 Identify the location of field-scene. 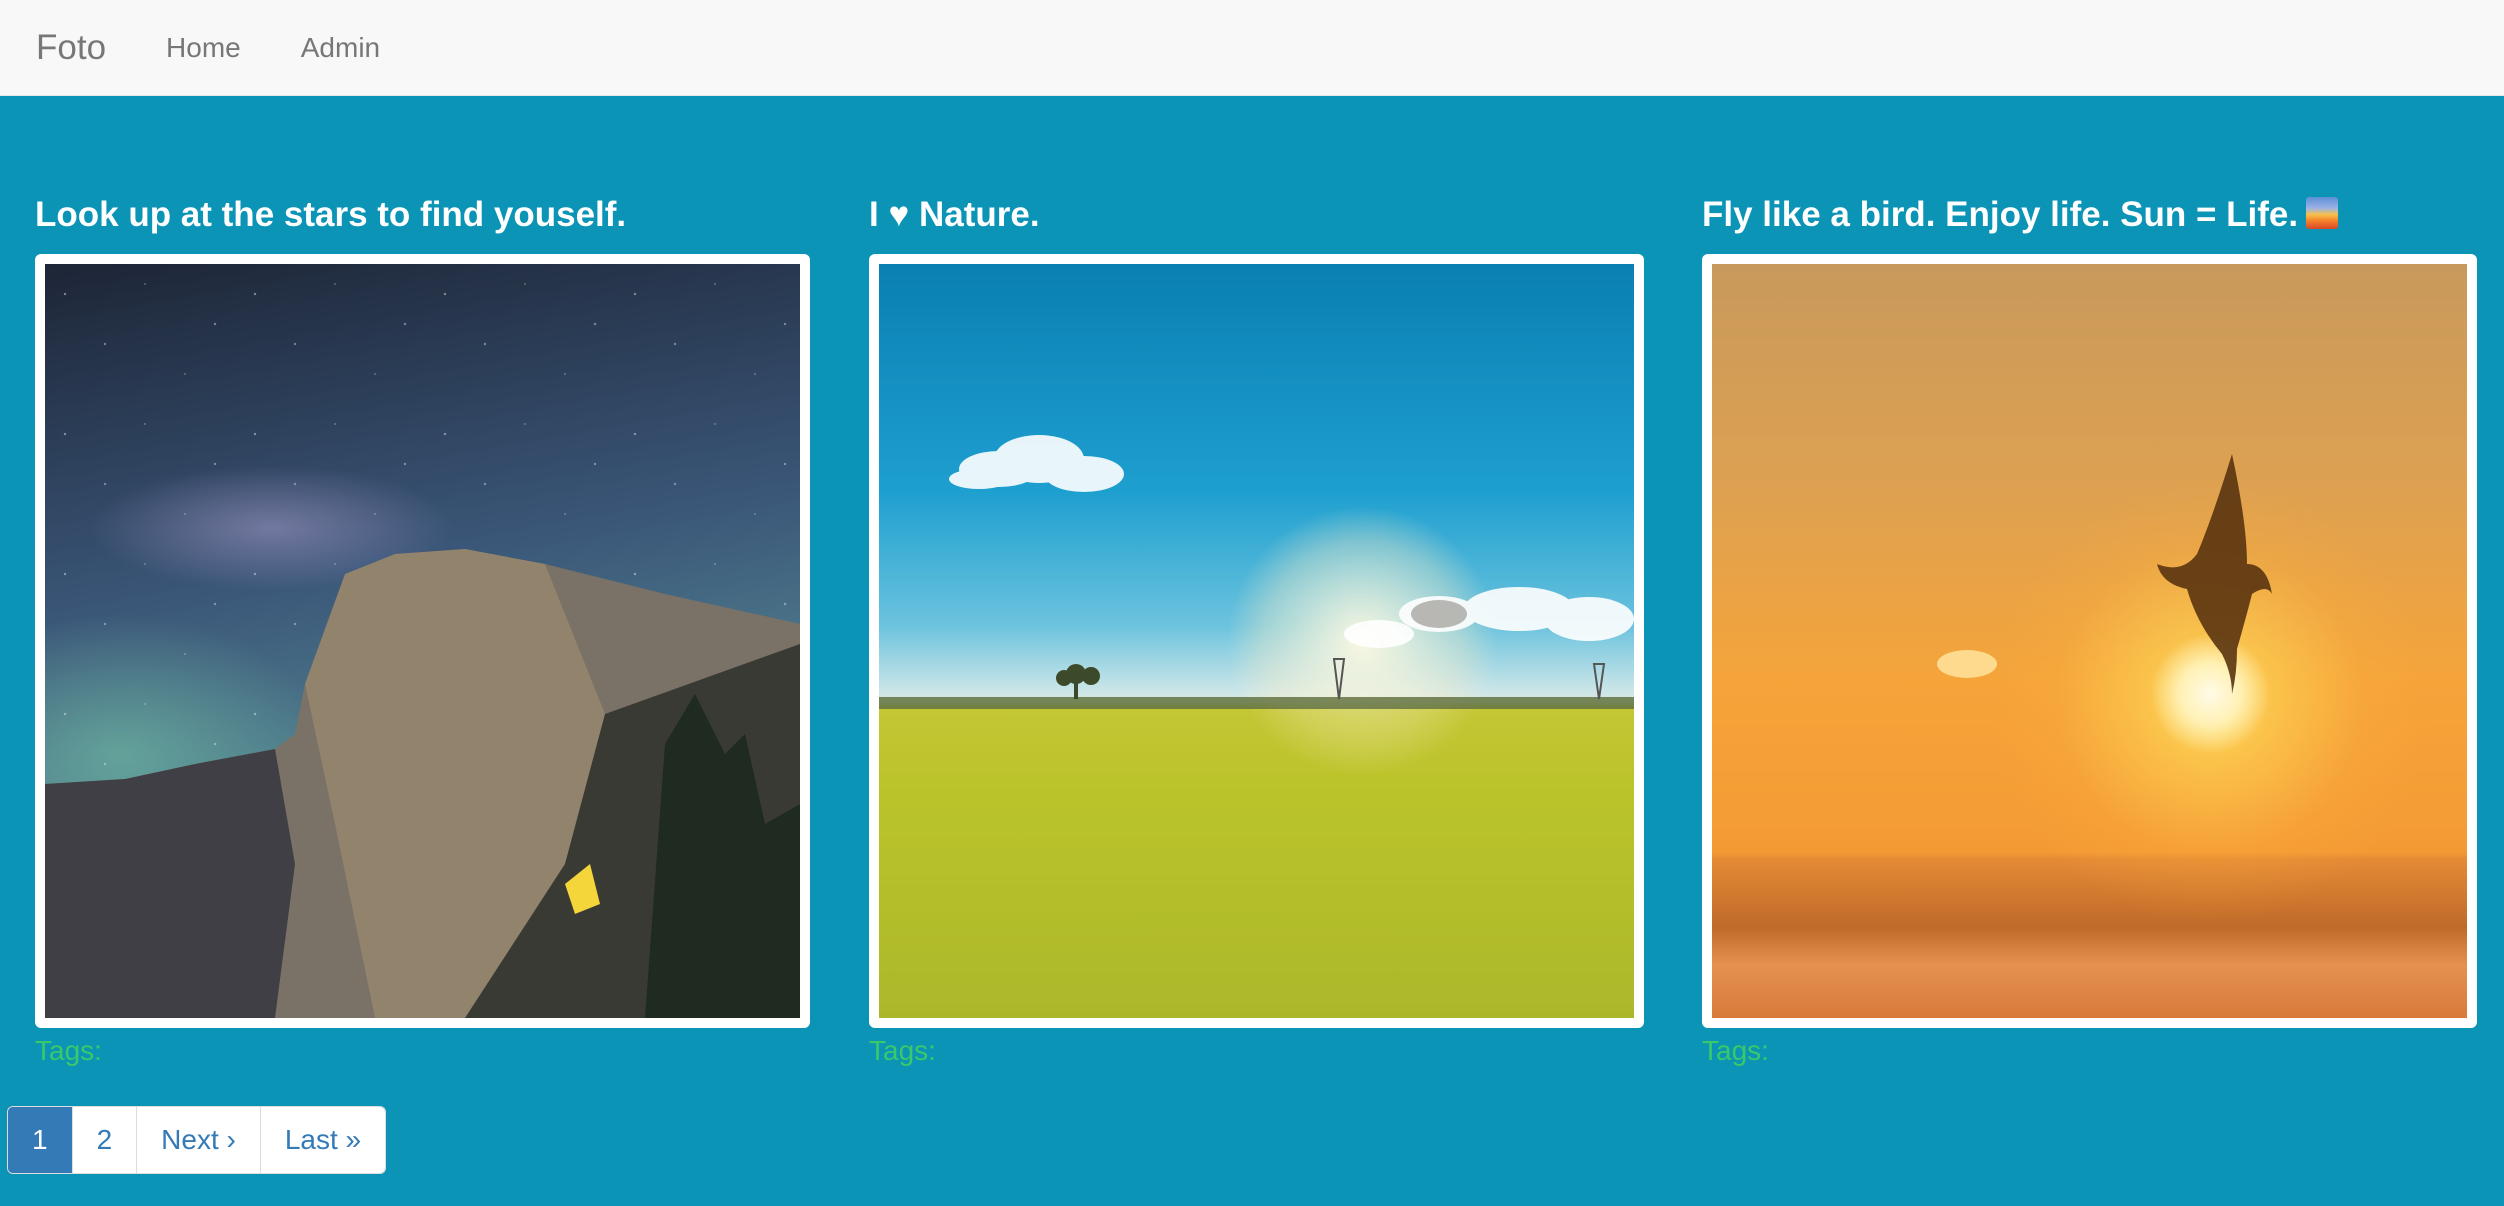
(1256, 726).